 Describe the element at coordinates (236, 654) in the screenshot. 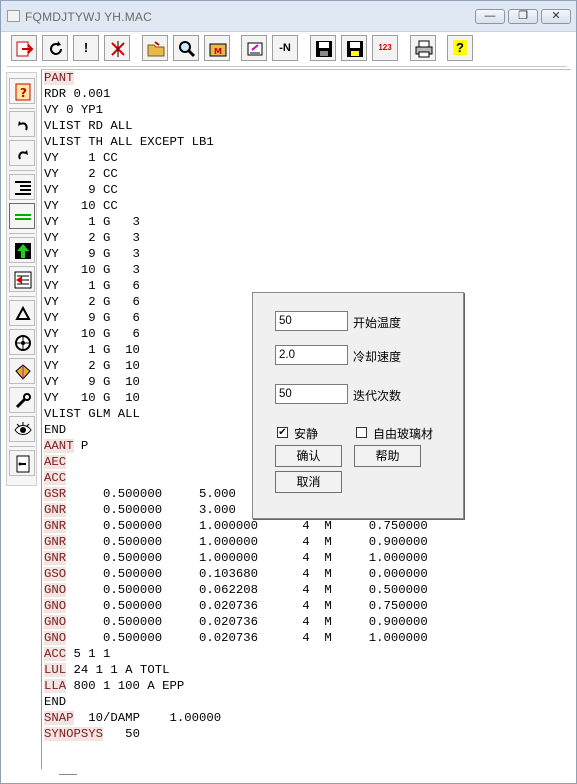

I see `code-line: ACC 5 1 1` at that location.